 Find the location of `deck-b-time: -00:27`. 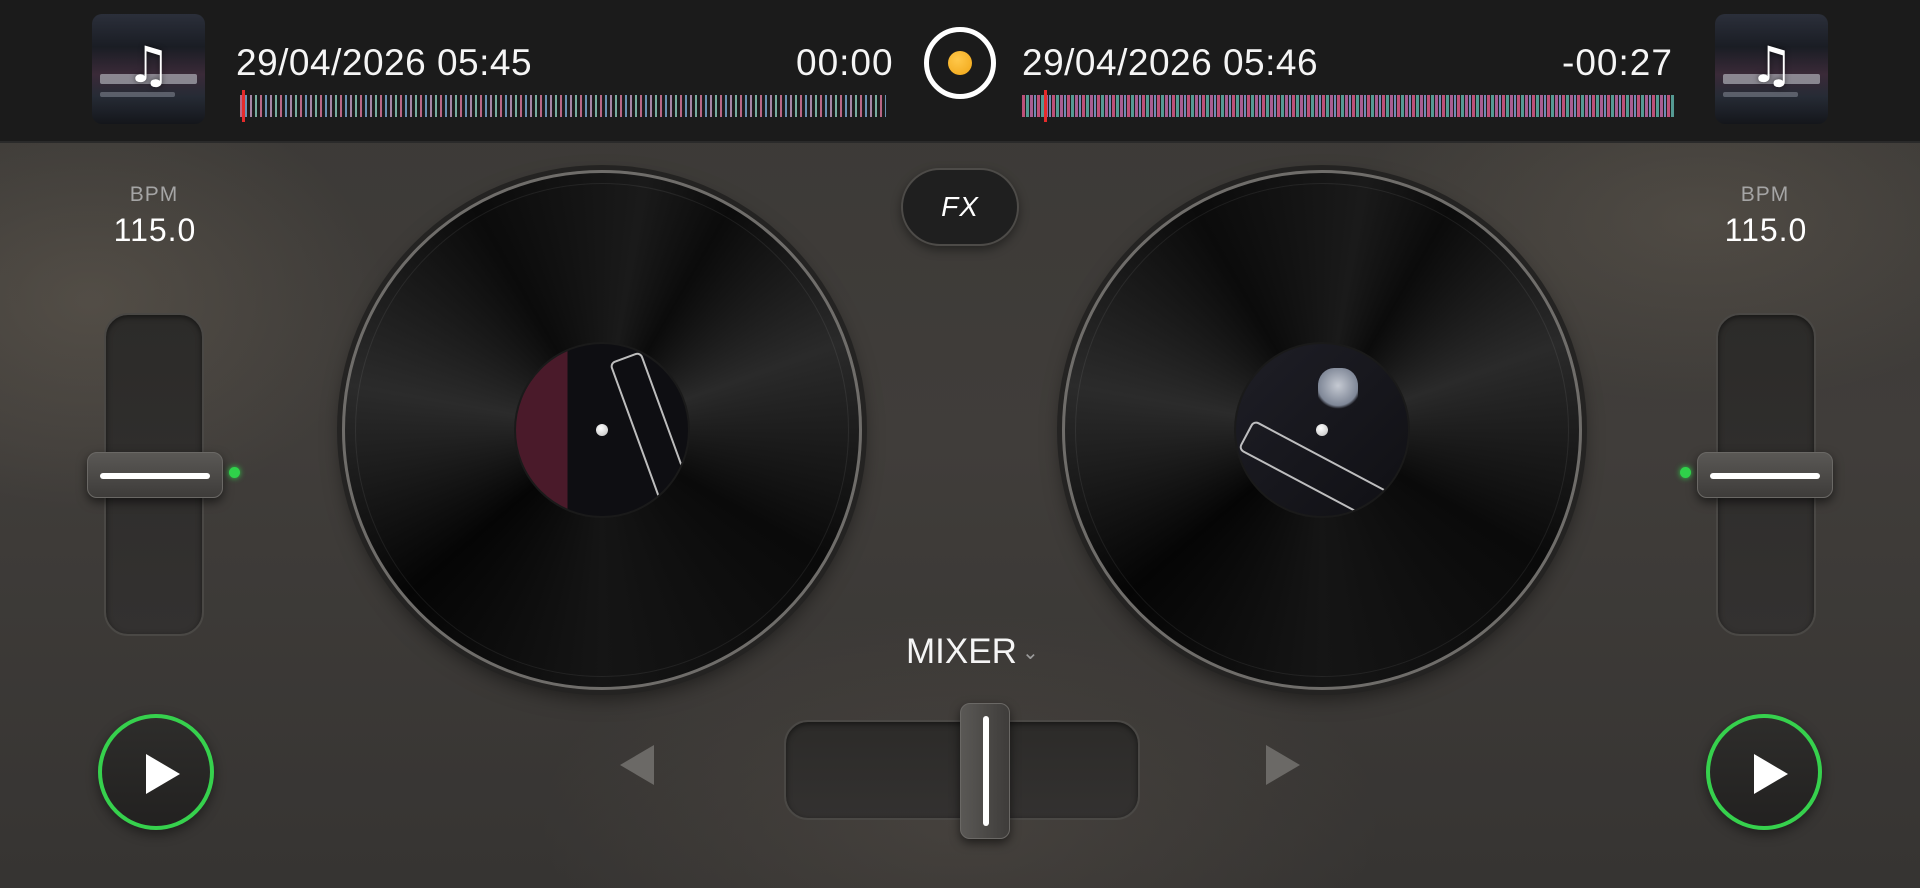

deck-b-time: -00:27 is located at coordinates (1617, 62).